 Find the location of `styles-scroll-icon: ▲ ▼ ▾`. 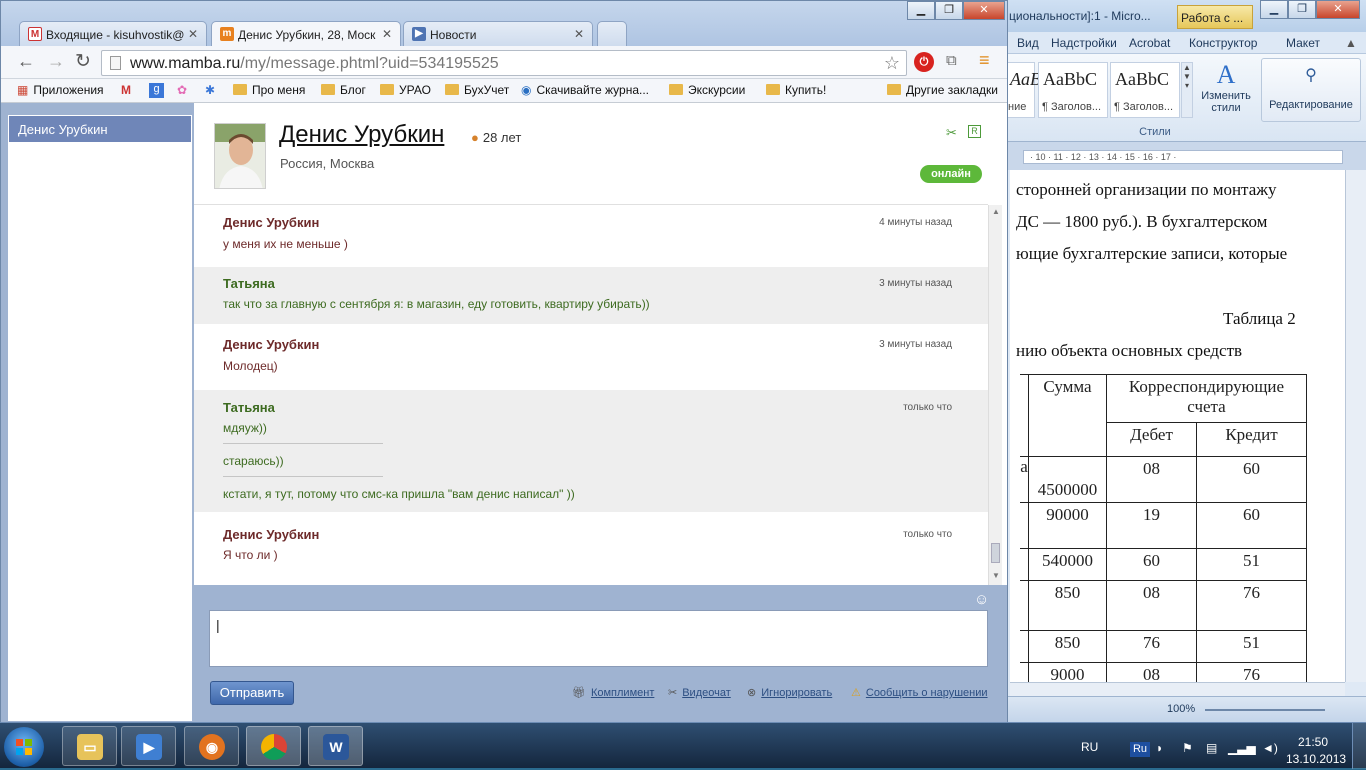

styles-scroll-icon: ▲ ▼ ▾ is located at coordinates (1187, 90).